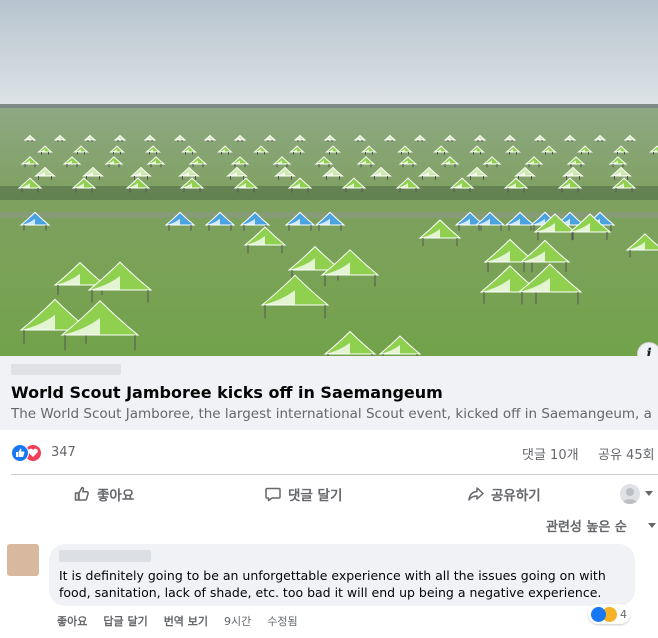 The width and height of the screenshot is (658, 638). What do you see at coordinates (476, 494) in the screenshot?
I see `share-arrow-icon` at bounding box center [476, 494].